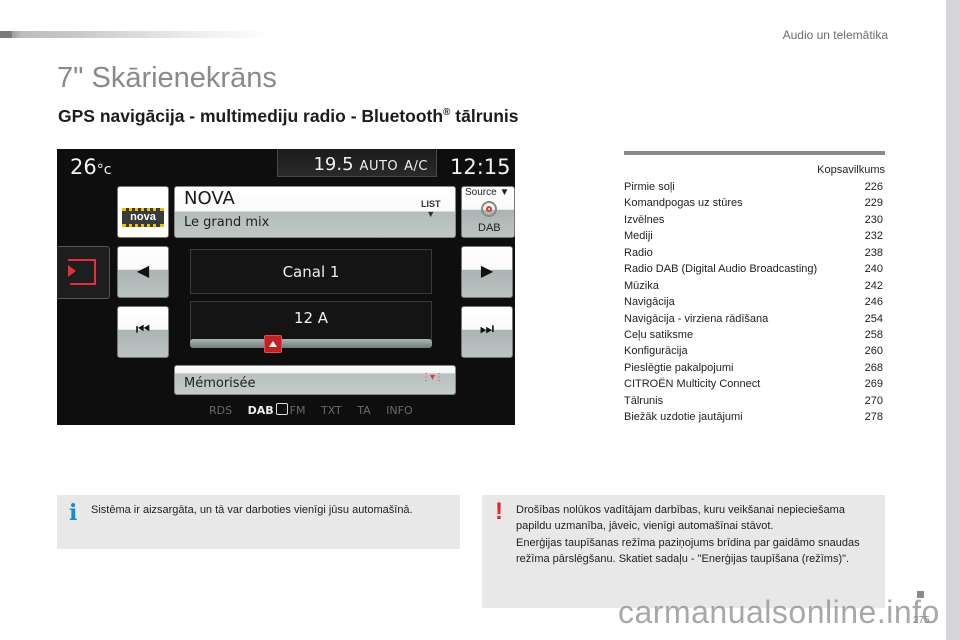  Describe the element at coordinates (487, 192) in the screenshot. I see `source-label: Source ▼` at that location.